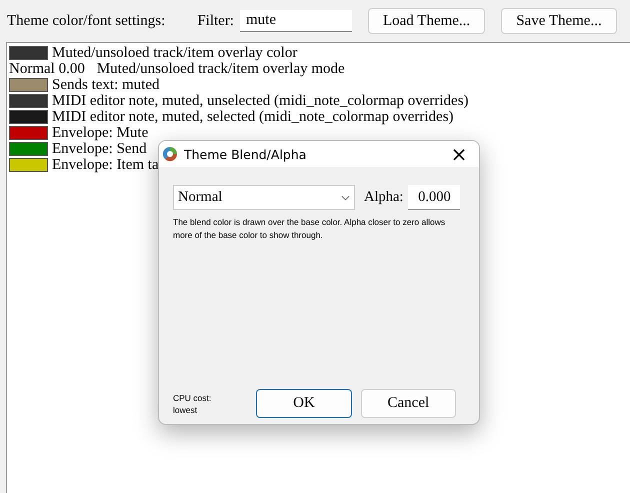 The height and width of the screenshot is (493, 630). I want to click on chevron-down-icon, so click(345, 197).